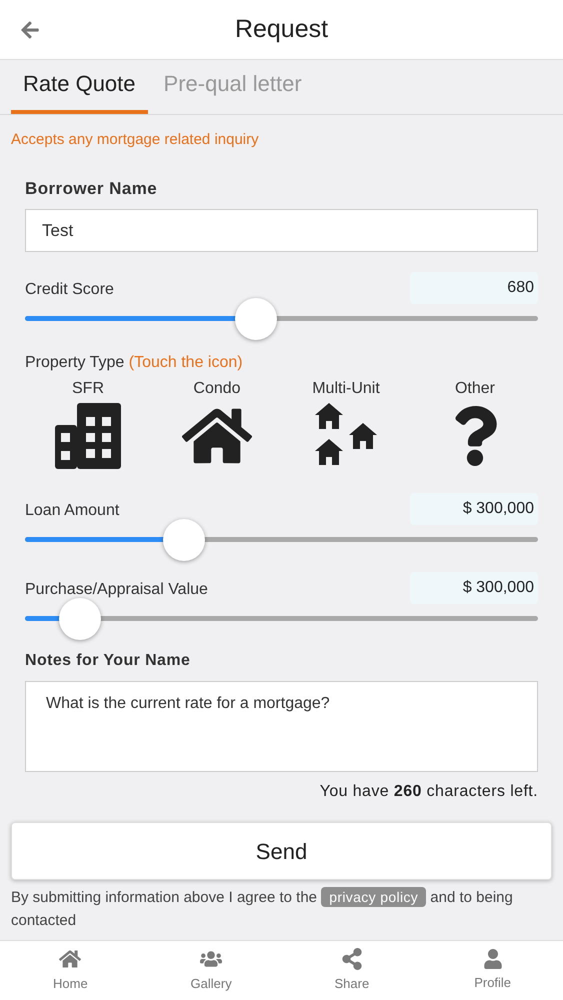 The width and height of the screenshot is (563, 1000). I want to click on borrower-name-field: Test, so click(281, 230).